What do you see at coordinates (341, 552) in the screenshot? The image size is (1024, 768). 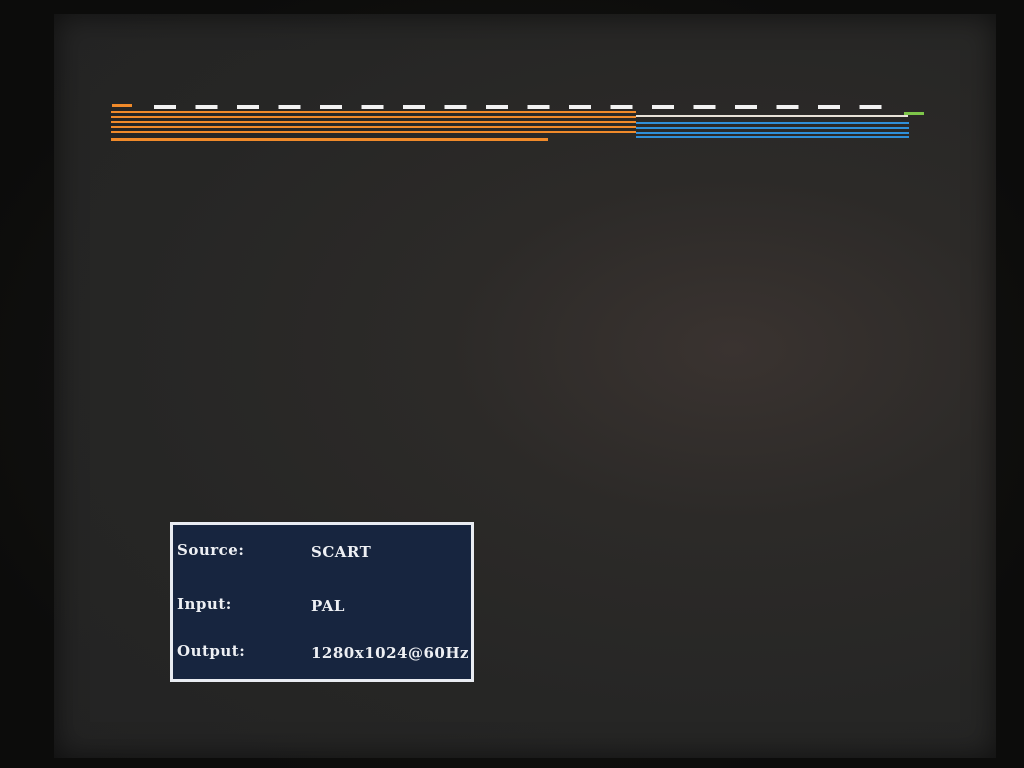 I see `source-value: SCART` at bounding box center [341, 552].